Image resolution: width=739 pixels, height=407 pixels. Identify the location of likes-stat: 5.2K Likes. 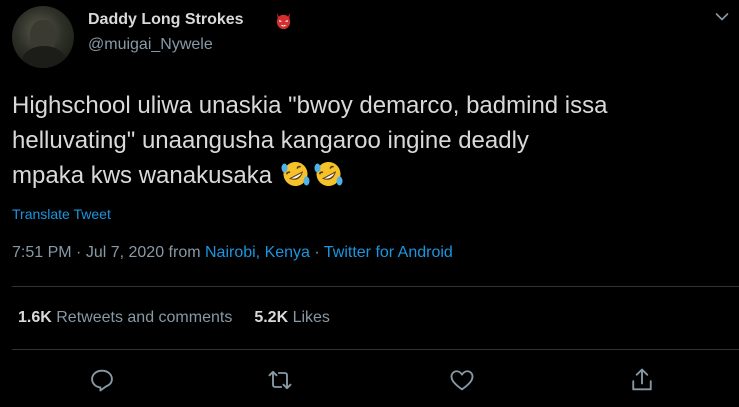
(292, 317).